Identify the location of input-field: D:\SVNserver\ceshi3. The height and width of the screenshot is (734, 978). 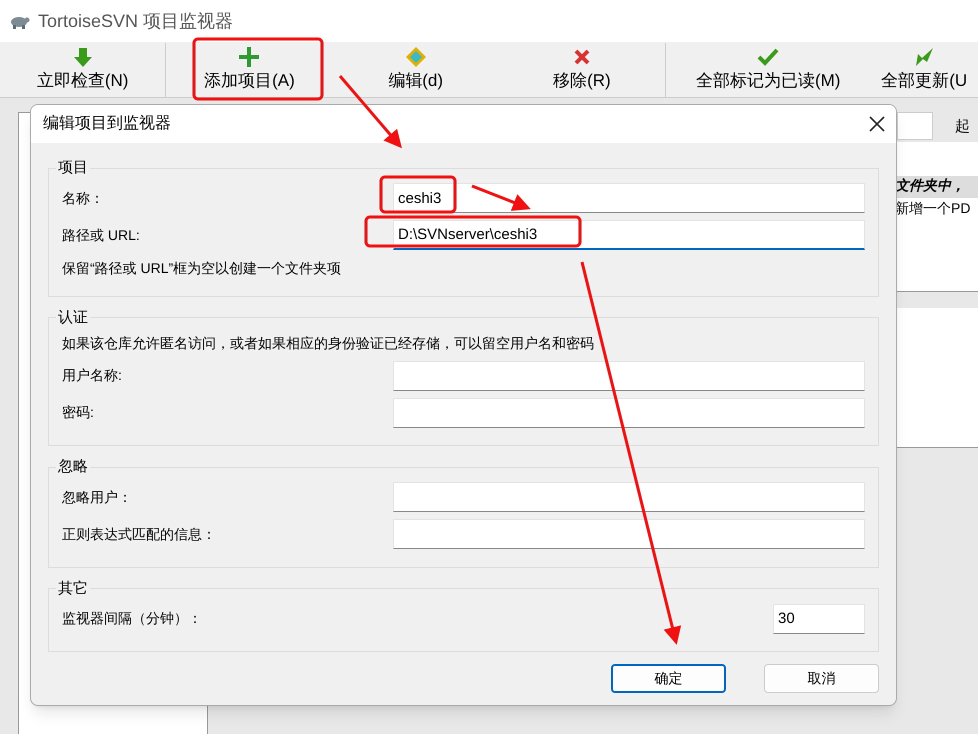
(629, 235).